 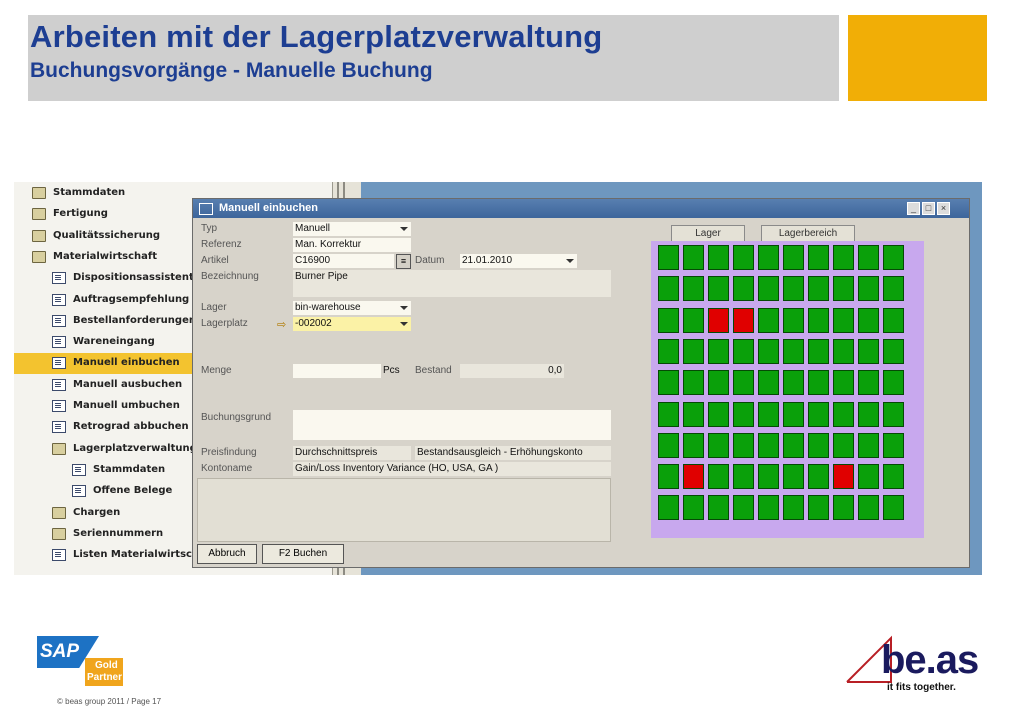 What do you see at coordinates (452, 283) in the screenshot?
I see `bezeichnung-field: Burner Pipe` at bounding box center [452, 283].